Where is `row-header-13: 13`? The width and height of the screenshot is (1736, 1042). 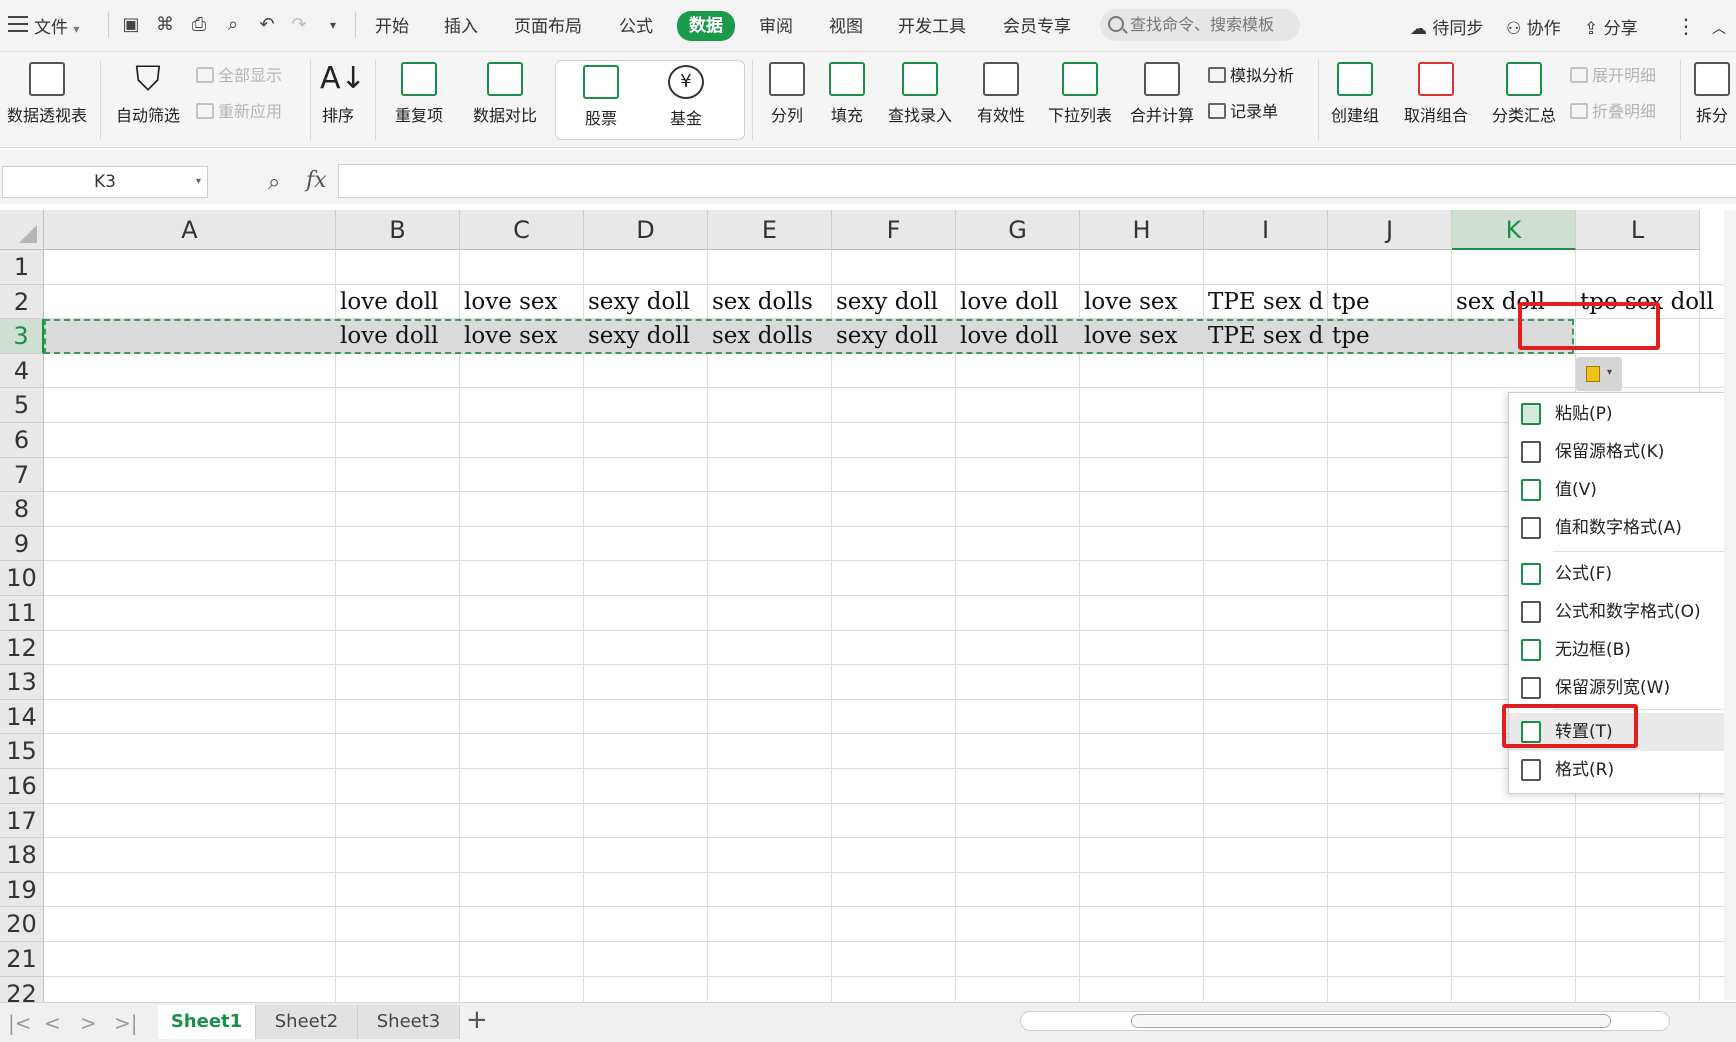 row-header-13: 13 is located at coordinates (22, 682).